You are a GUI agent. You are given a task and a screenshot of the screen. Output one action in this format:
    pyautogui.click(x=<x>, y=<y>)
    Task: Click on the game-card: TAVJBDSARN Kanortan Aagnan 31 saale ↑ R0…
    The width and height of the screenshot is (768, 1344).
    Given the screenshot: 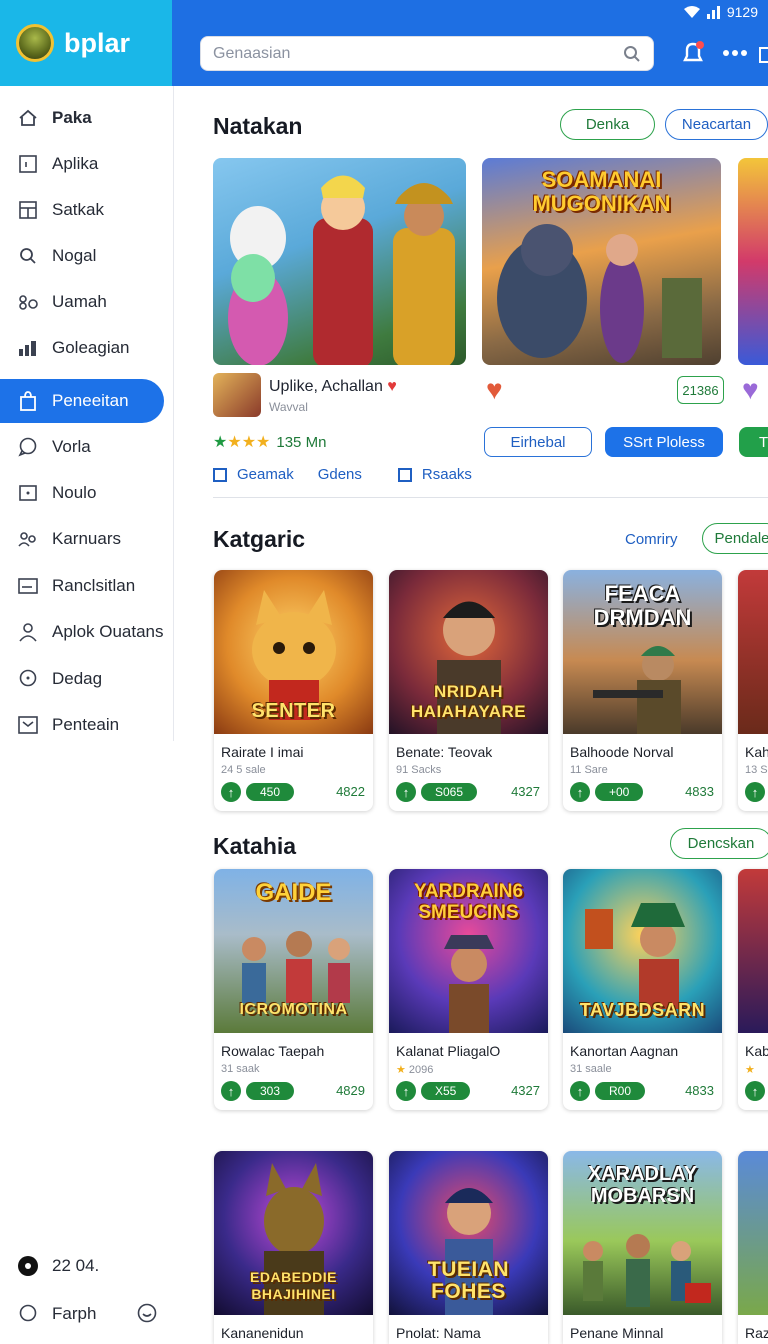 What is the action you would take?
    pyautogui.click(x=642, y=989)
    